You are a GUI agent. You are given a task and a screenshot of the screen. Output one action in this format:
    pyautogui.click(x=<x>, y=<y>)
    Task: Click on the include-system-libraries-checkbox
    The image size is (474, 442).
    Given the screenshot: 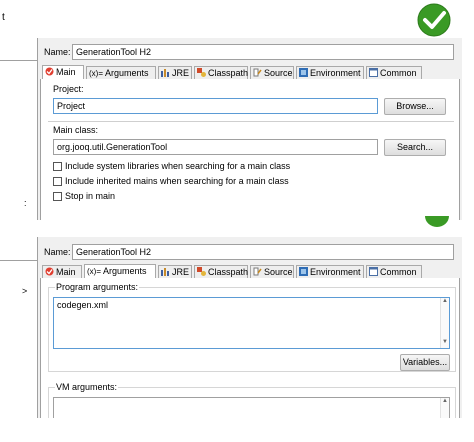 What is the action you would take?
    pyautogui.click(x=57, y=166)
    